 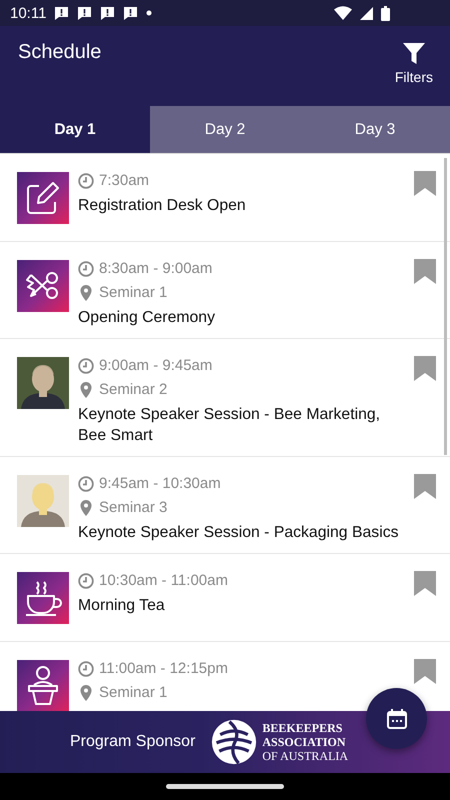 What do you see at coordinates (163, 581) in the screenshot?
I see `session-time: 10:30am - 11:00am` at bounding box center [163, 581].